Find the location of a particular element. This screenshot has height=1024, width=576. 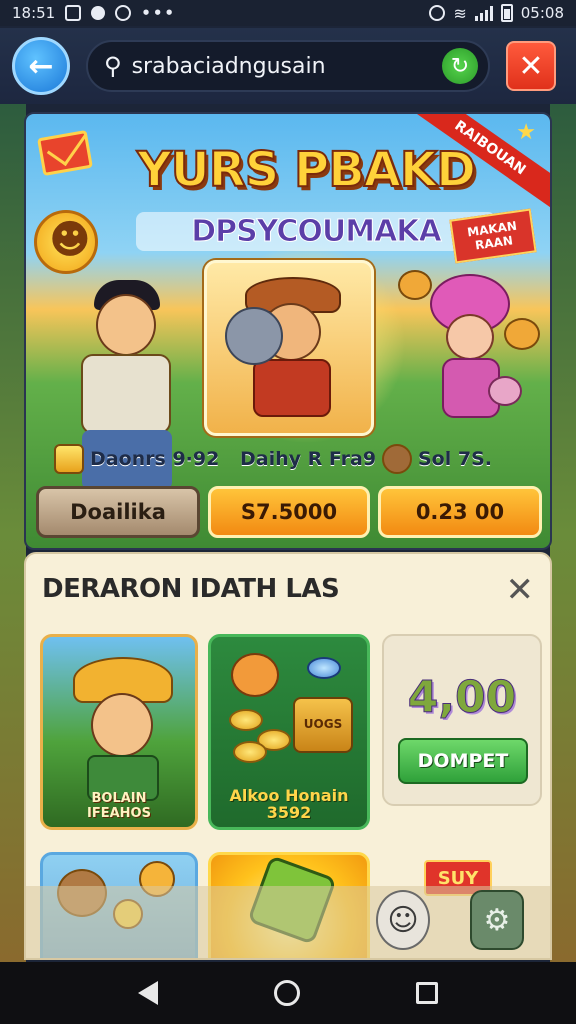

signal-icon is located at coordinates (483, 13).